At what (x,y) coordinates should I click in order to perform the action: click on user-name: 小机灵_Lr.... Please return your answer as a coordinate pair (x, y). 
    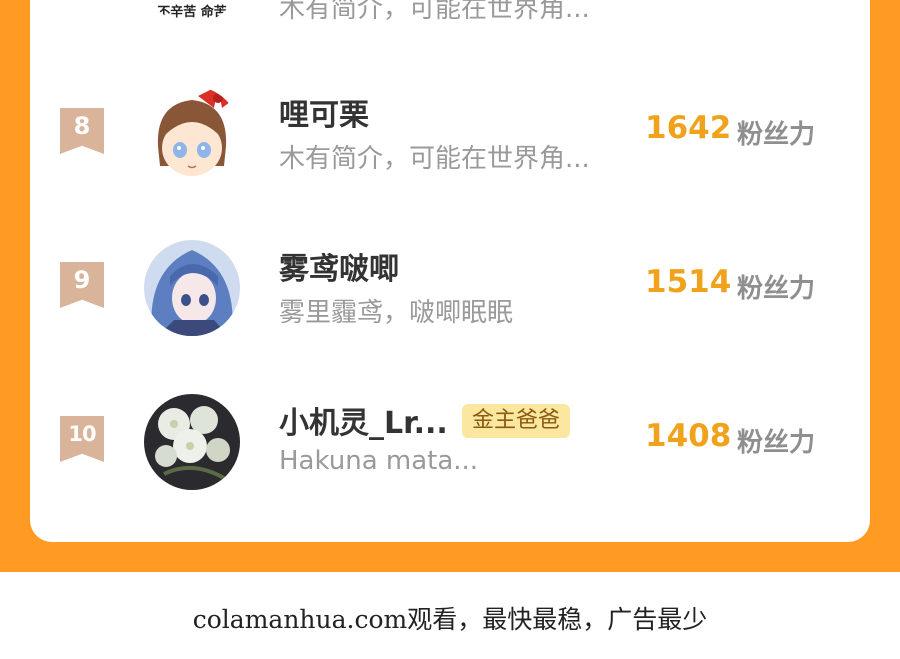
    Looking at the image, I should click on (363, 420).